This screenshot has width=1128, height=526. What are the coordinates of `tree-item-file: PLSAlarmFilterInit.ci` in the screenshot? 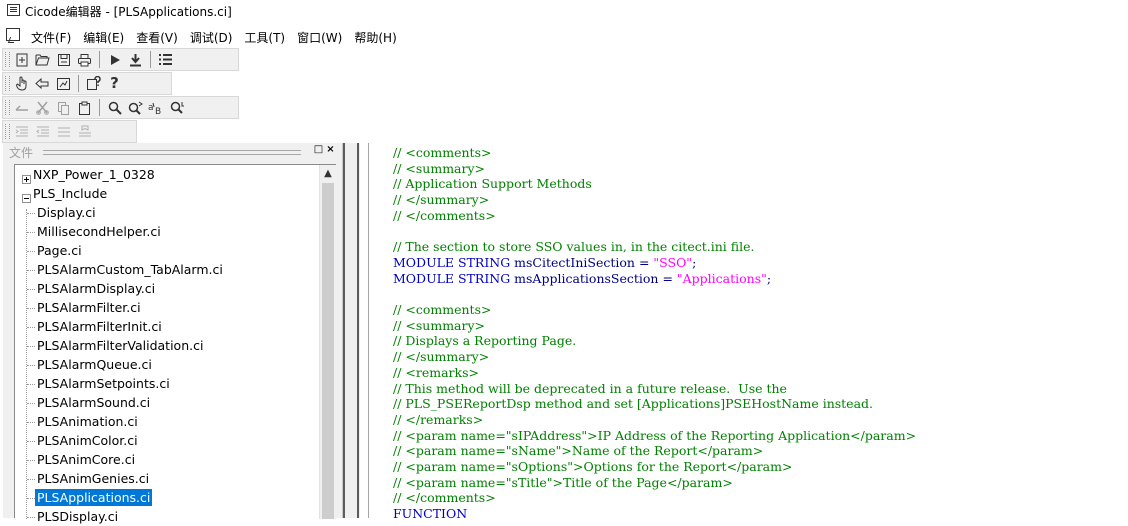 It's located at (99, 327).